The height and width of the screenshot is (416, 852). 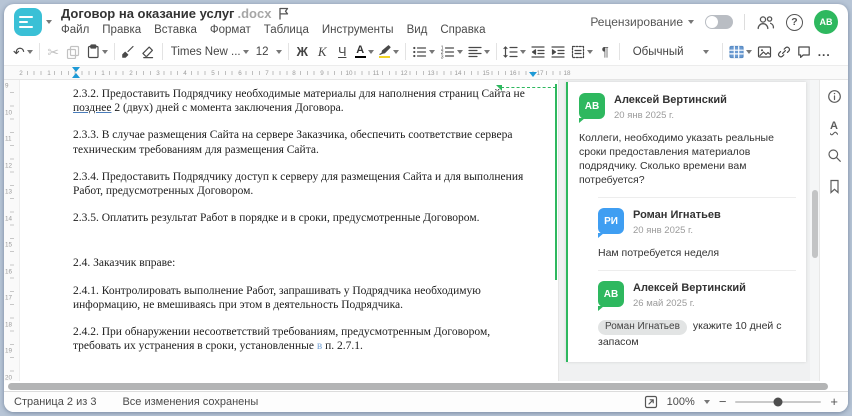 What do you see at coordinates (834, 96) in the screenshot?
I see `info-icon` at bounding box center [834, 96].